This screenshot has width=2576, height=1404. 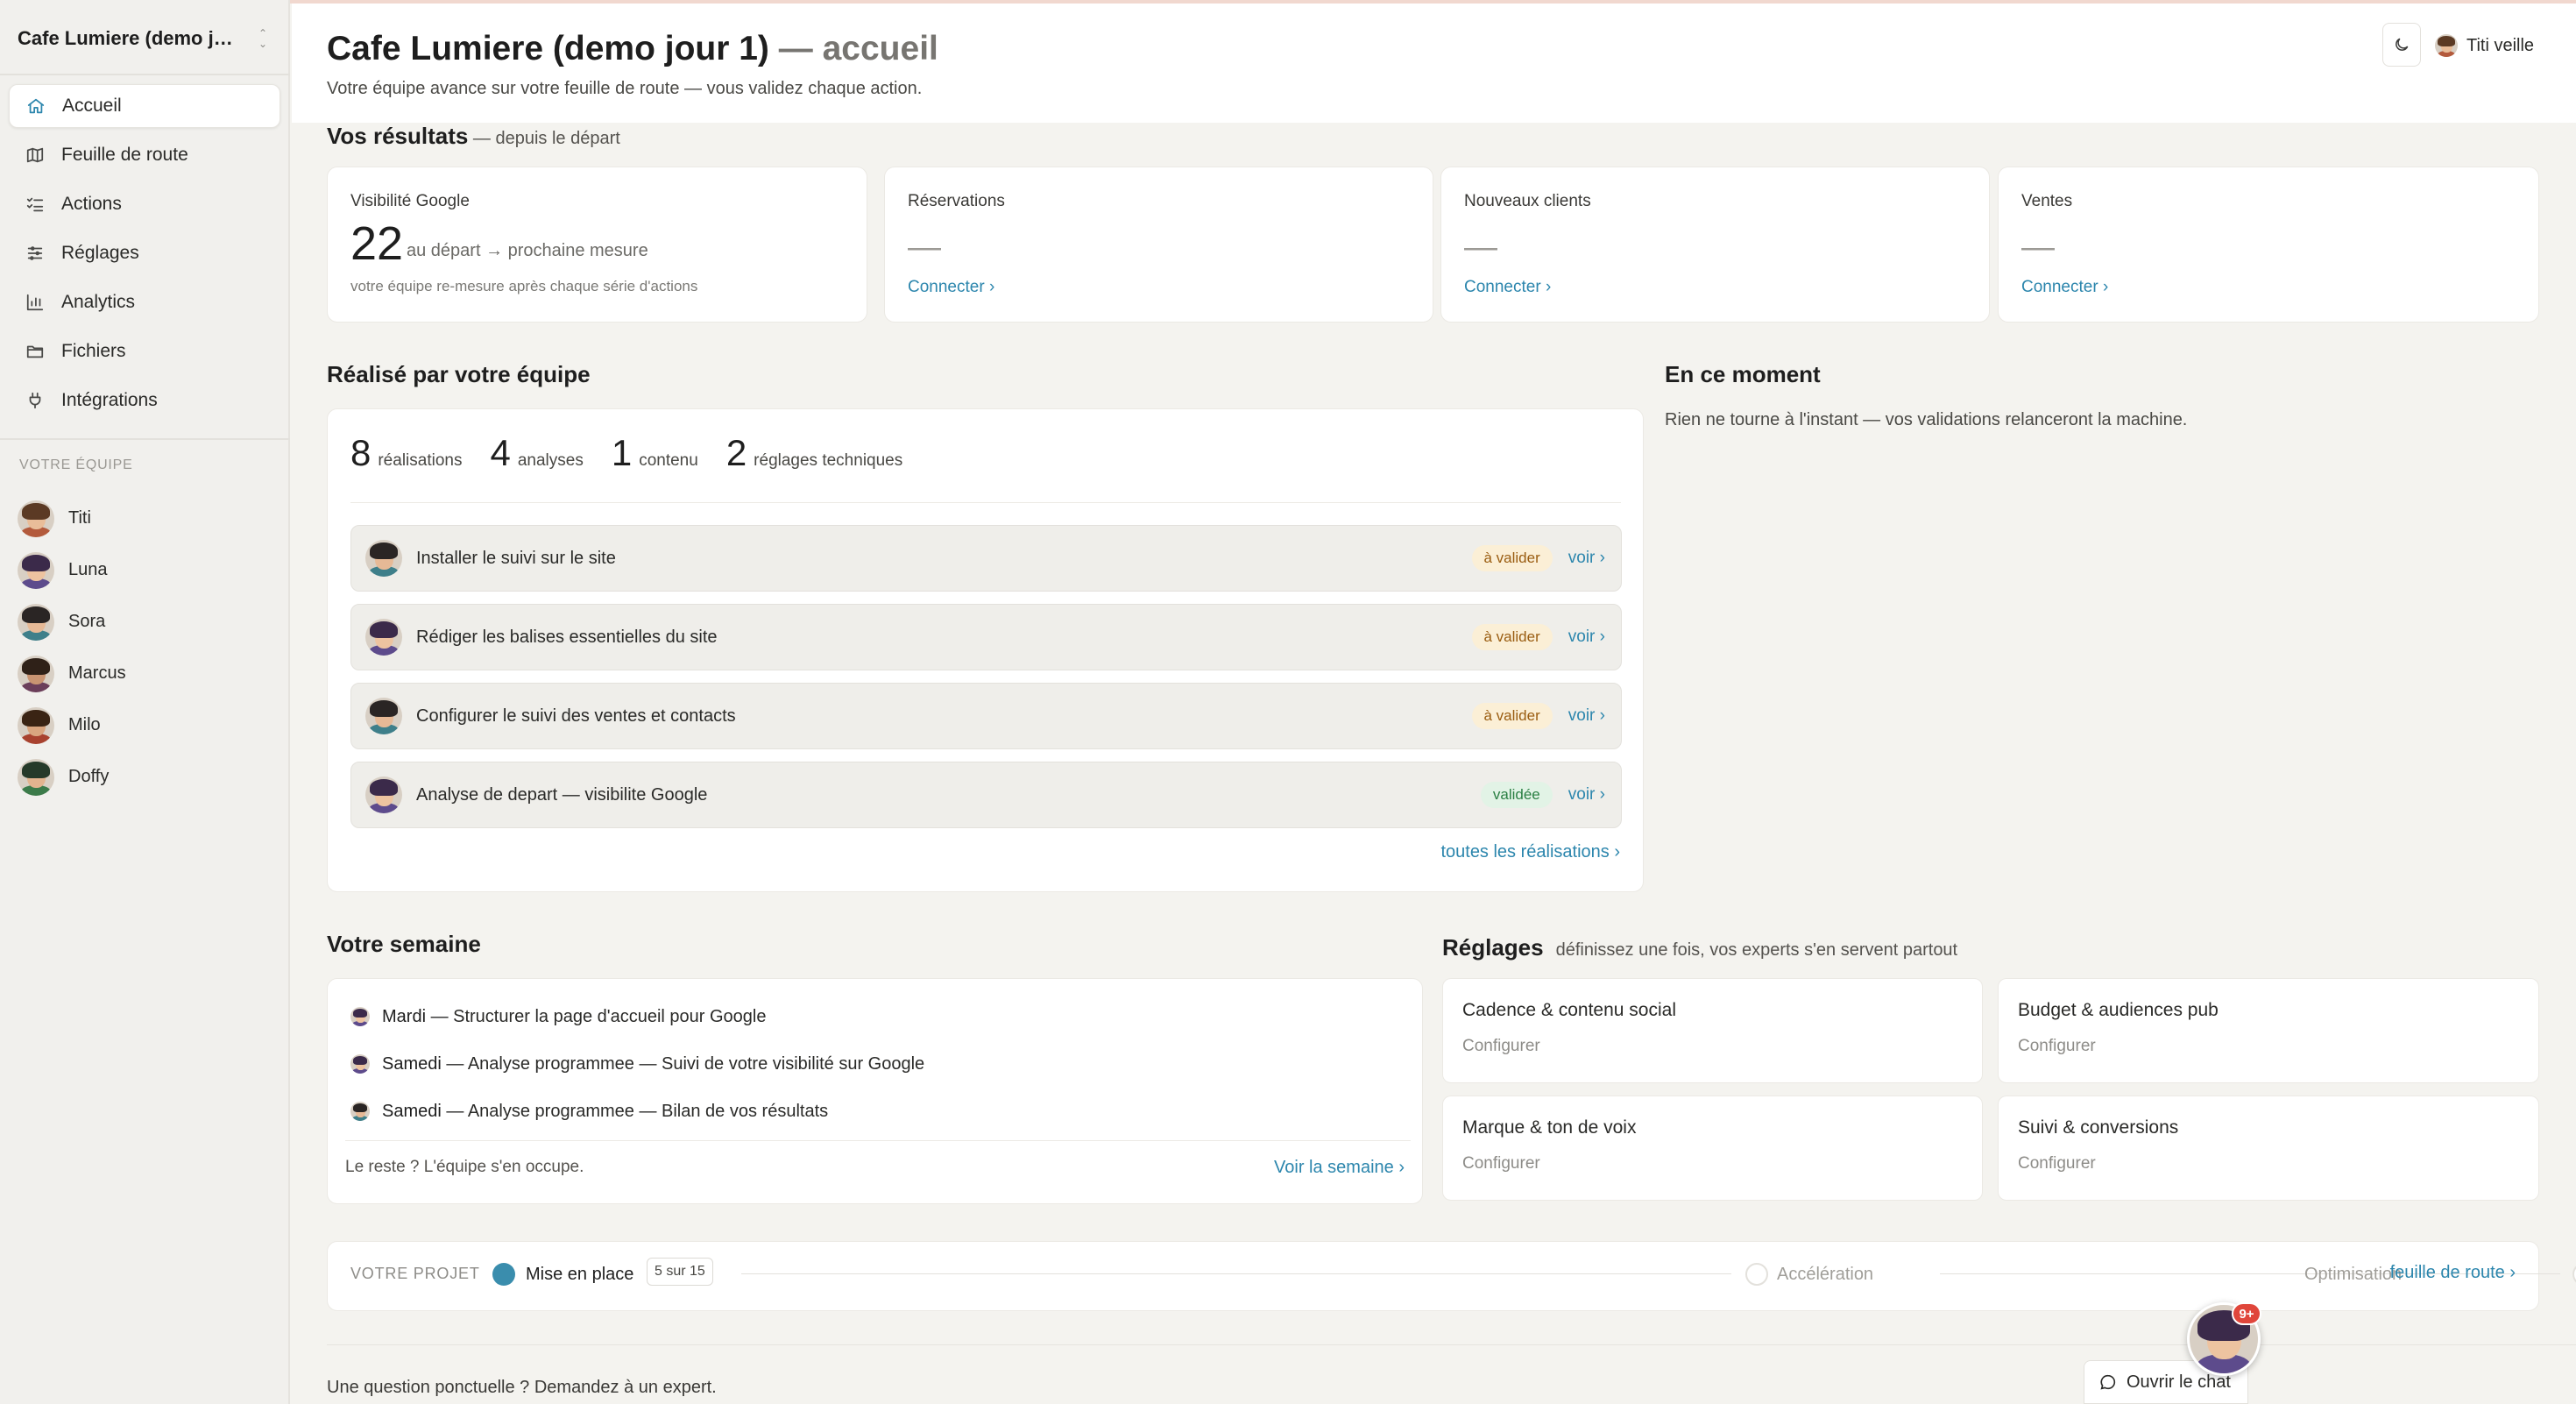 I want to click on kpi-label: Réservations, so click(x=956, y=201).